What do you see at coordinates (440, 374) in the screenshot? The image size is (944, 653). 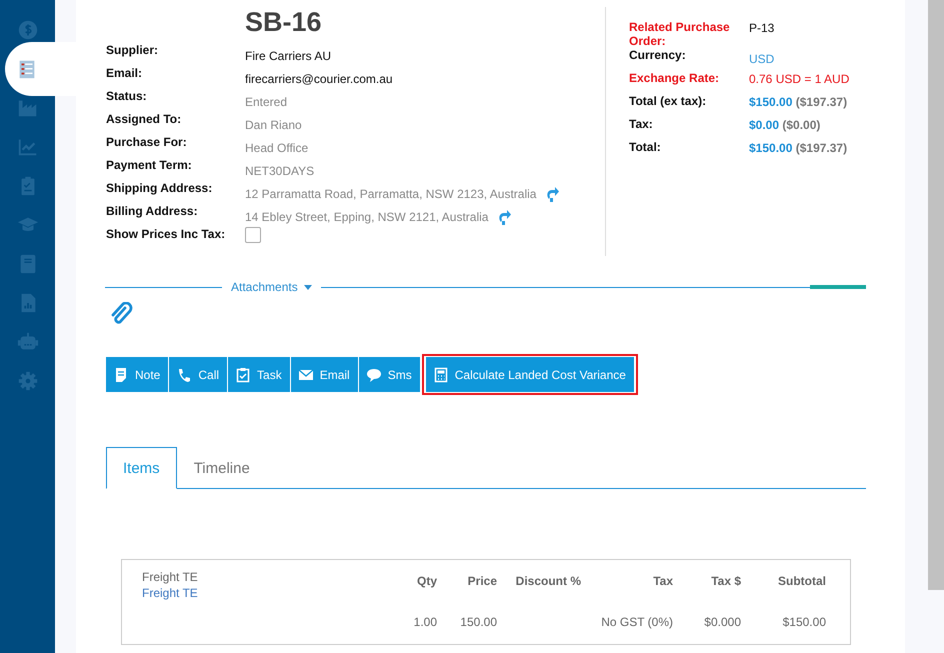 I see `calculator-icon` at bounding box center [440, 374].